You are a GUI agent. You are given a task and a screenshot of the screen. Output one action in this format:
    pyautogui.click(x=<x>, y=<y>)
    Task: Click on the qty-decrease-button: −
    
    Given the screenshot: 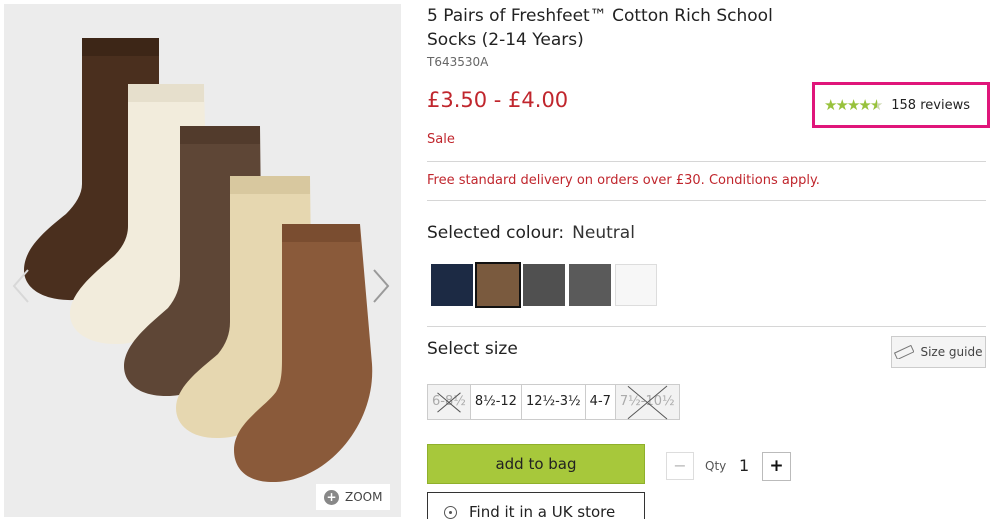 What is the action you would take?
    pyautogui.click(x=680, y=466)
    